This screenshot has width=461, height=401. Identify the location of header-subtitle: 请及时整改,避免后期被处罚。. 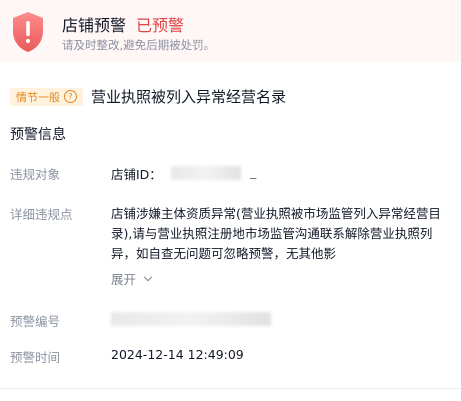
(139, 45).